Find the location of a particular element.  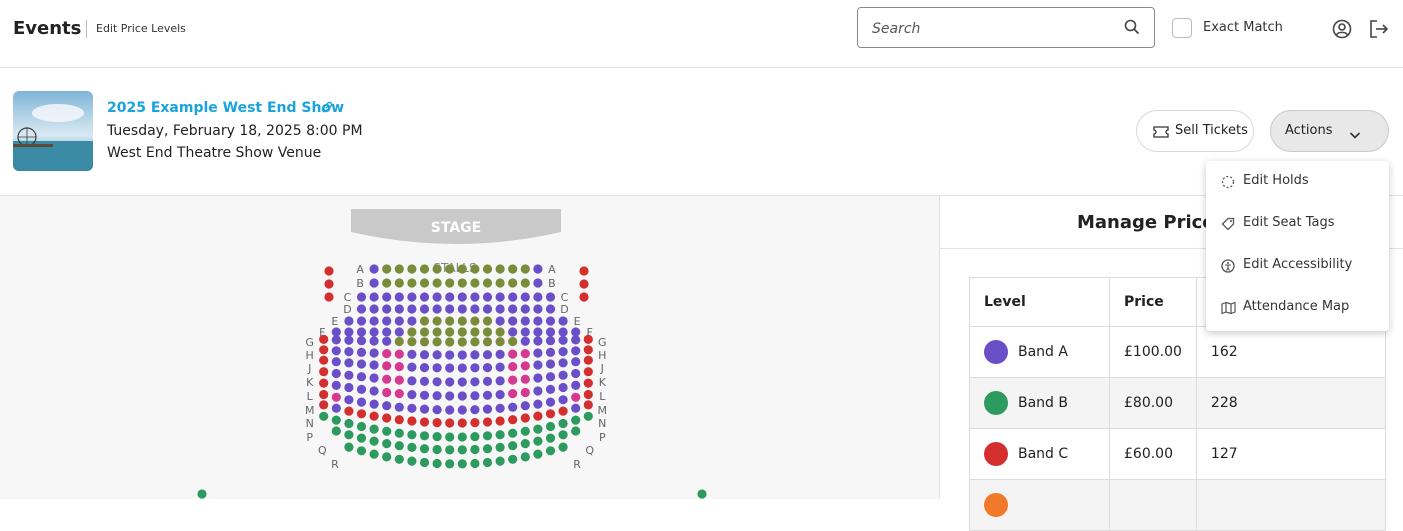

box-seat-left is located at coordinates (329, 271).